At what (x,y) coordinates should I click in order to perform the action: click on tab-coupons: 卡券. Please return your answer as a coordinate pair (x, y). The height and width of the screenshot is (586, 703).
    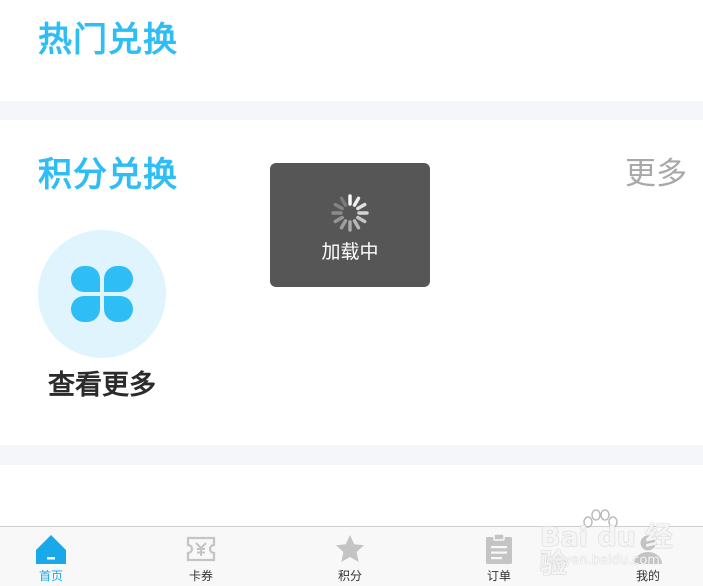
    Looking at the image, I should click on (201, 556).